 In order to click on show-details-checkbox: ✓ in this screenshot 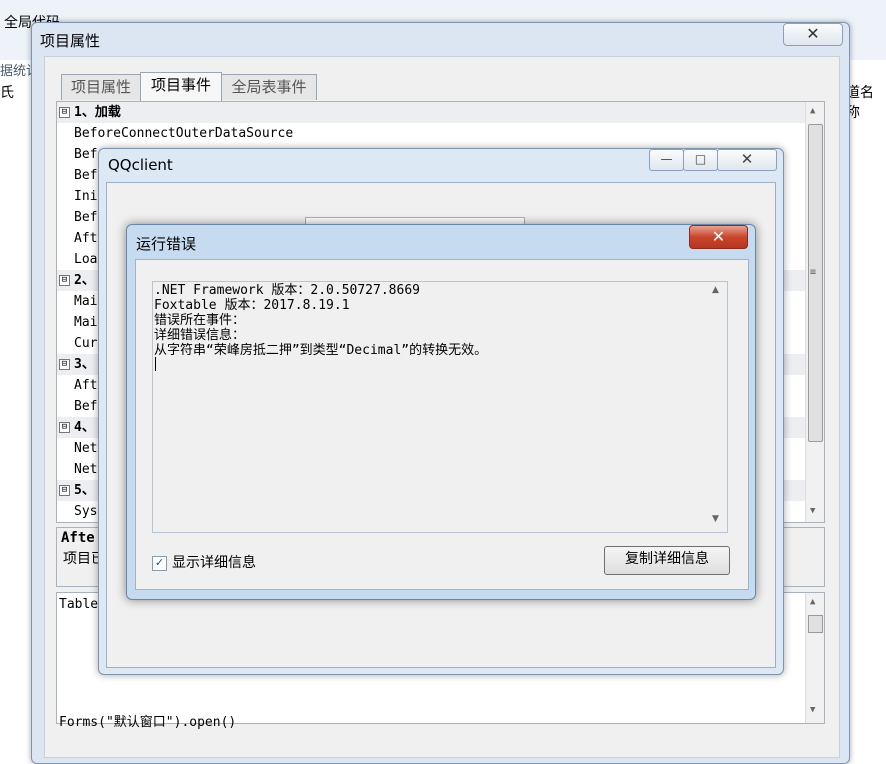, I will do `click(159, 563)`.